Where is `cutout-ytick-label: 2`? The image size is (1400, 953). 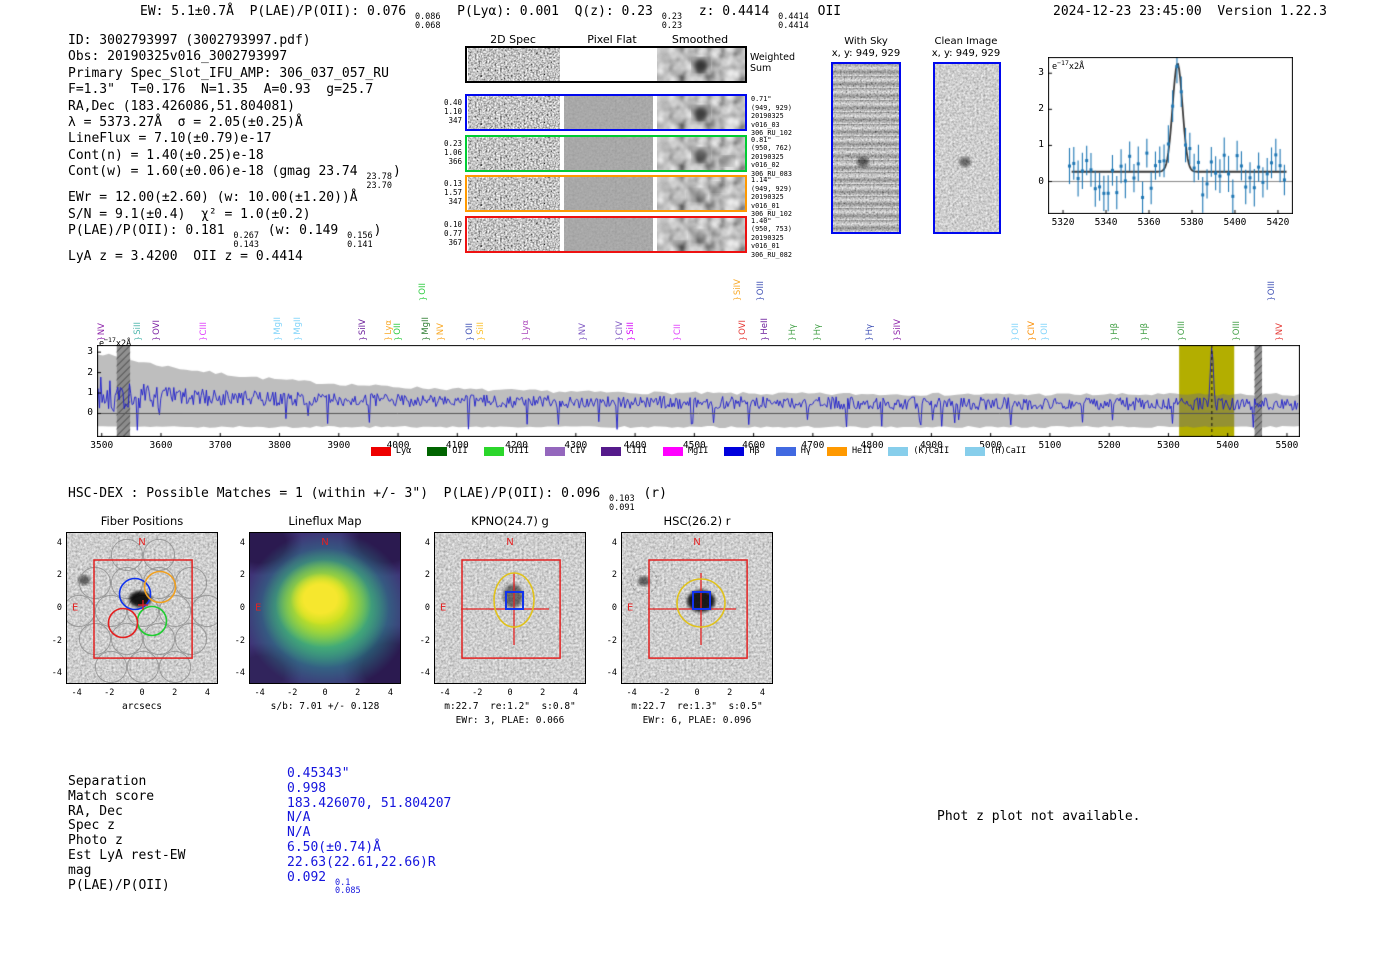 cutout-ytick-label: 2 is located at coordinates (59, 575).